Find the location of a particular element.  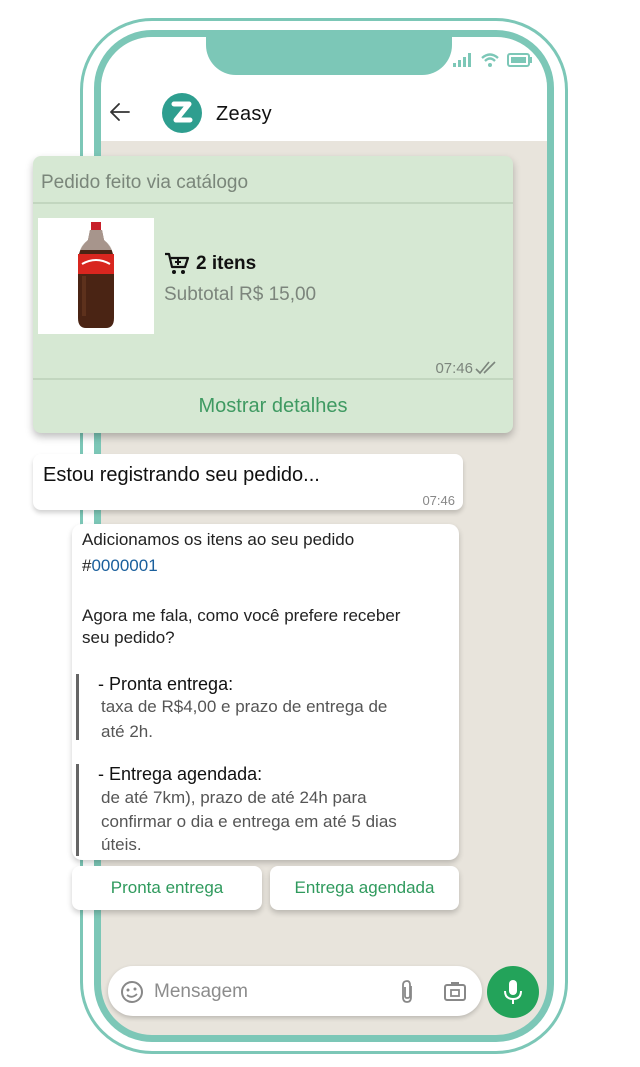

catalog-card-title: Pedido feito via catálogo is located at coordinates (145, 182).